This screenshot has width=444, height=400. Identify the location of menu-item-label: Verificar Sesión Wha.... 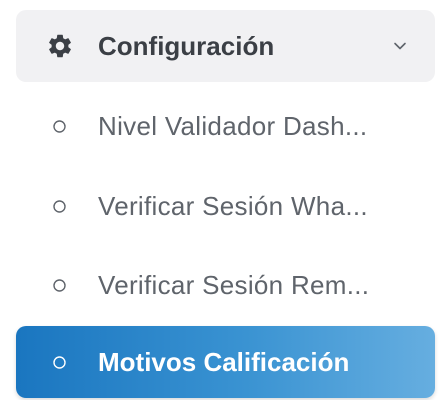
(233, 206).